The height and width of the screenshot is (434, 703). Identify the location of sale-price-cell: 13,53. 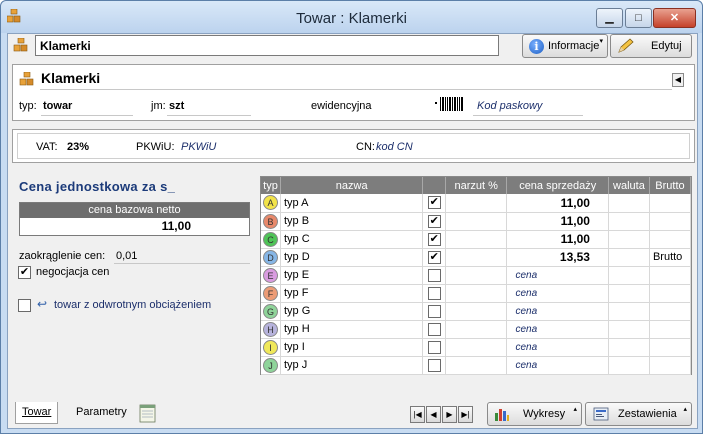
(557, 257).